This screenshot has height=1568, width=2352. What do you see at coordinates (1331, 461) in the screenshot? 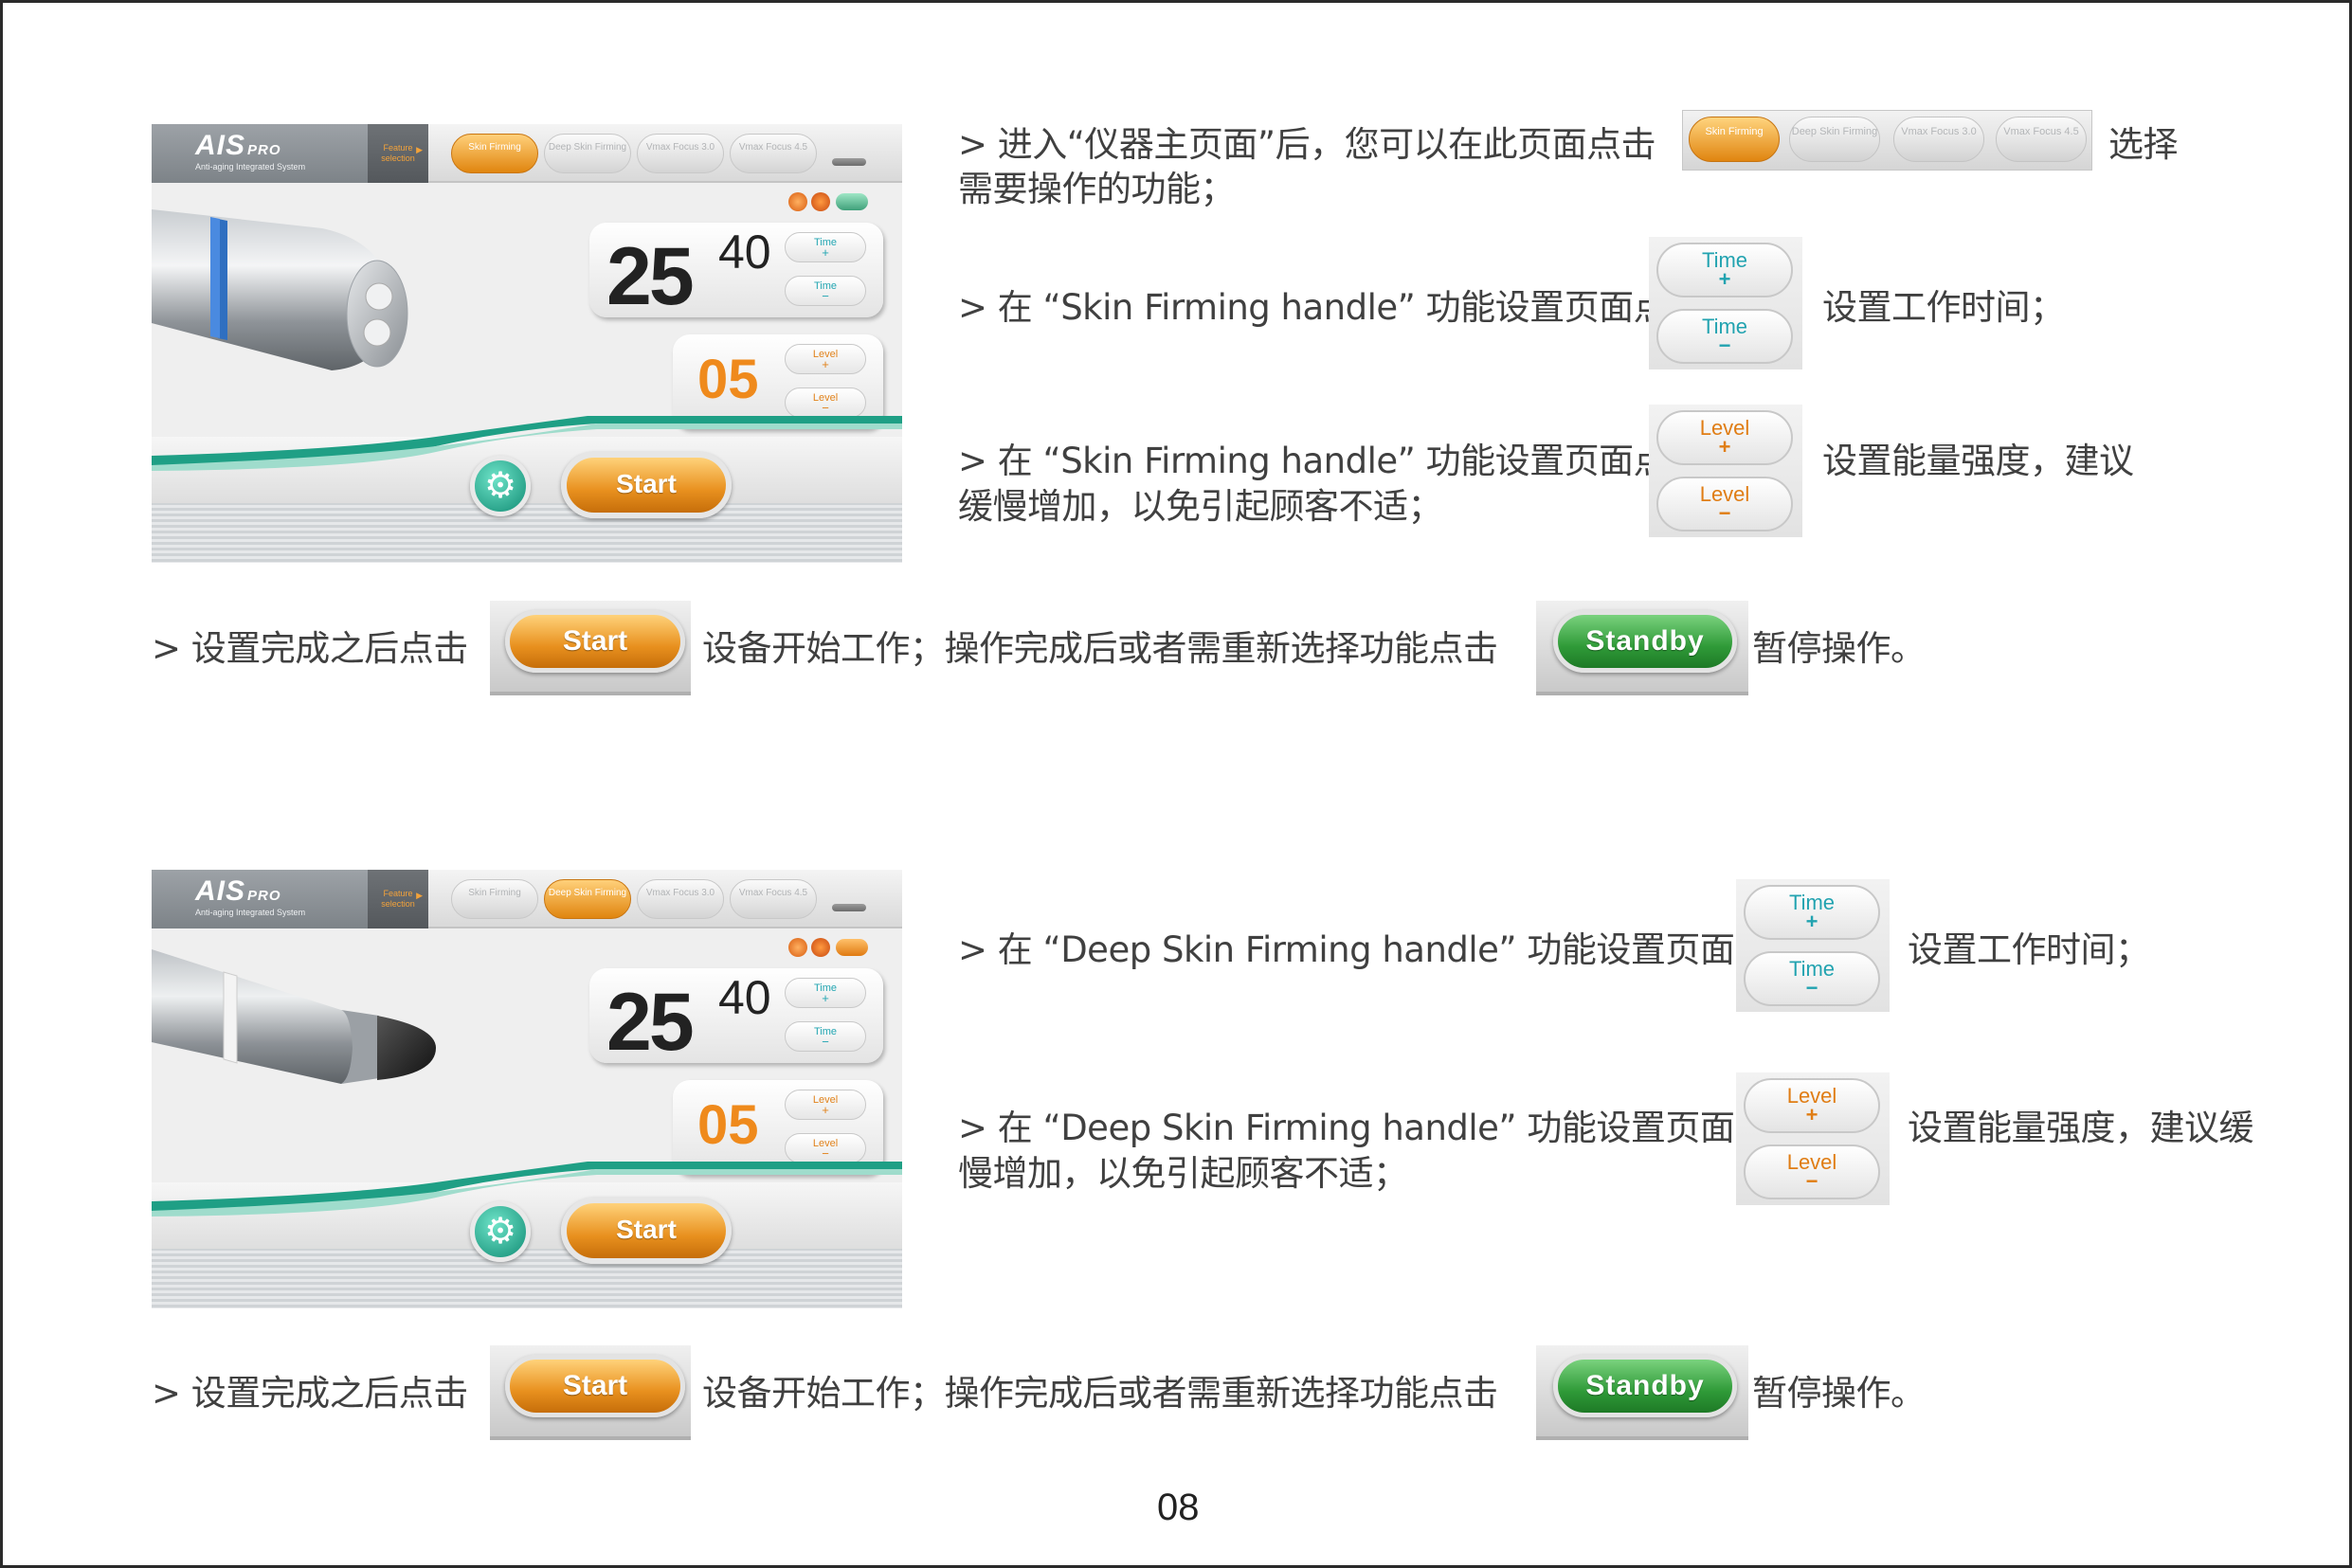
I see `s1-line3-text: > 在 “Skin Firming handle” 功能设置页面点击` at bounding box center [1331, 461].